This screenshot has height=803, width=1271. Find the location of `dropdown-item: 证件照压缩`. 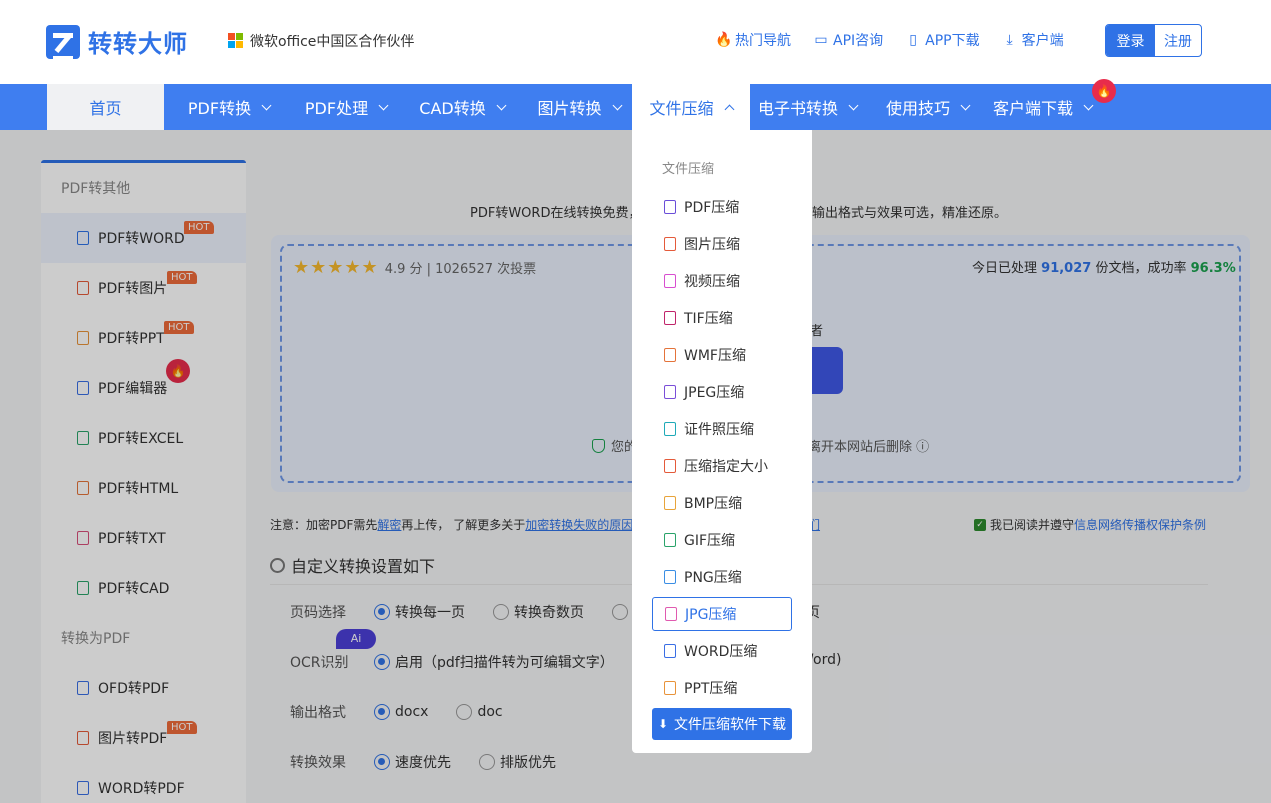

dropdown-item: 证件照压缩 is located at coordinates (722, 429).